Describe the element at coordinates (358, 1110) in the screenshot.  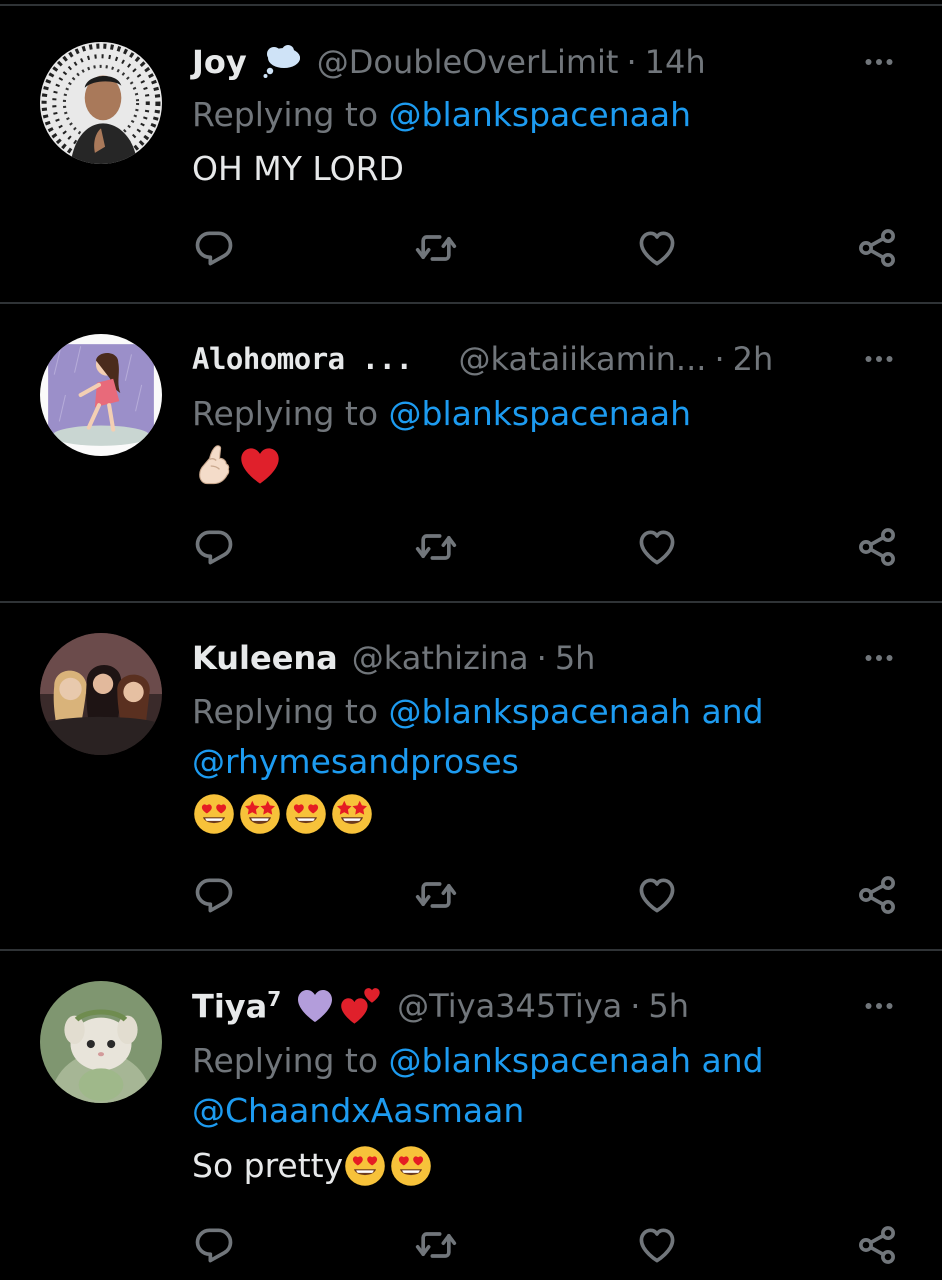
I see `mention-link: @ChaandxAasmaan` at that location.